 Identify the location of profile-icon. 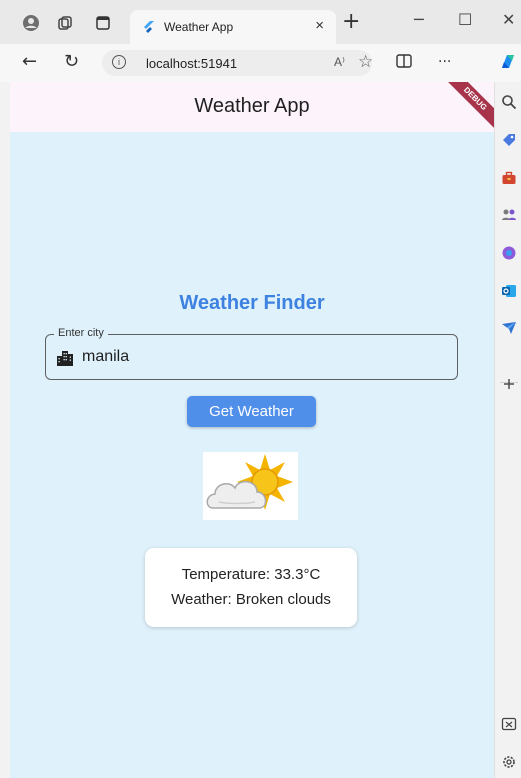
(31, 23).